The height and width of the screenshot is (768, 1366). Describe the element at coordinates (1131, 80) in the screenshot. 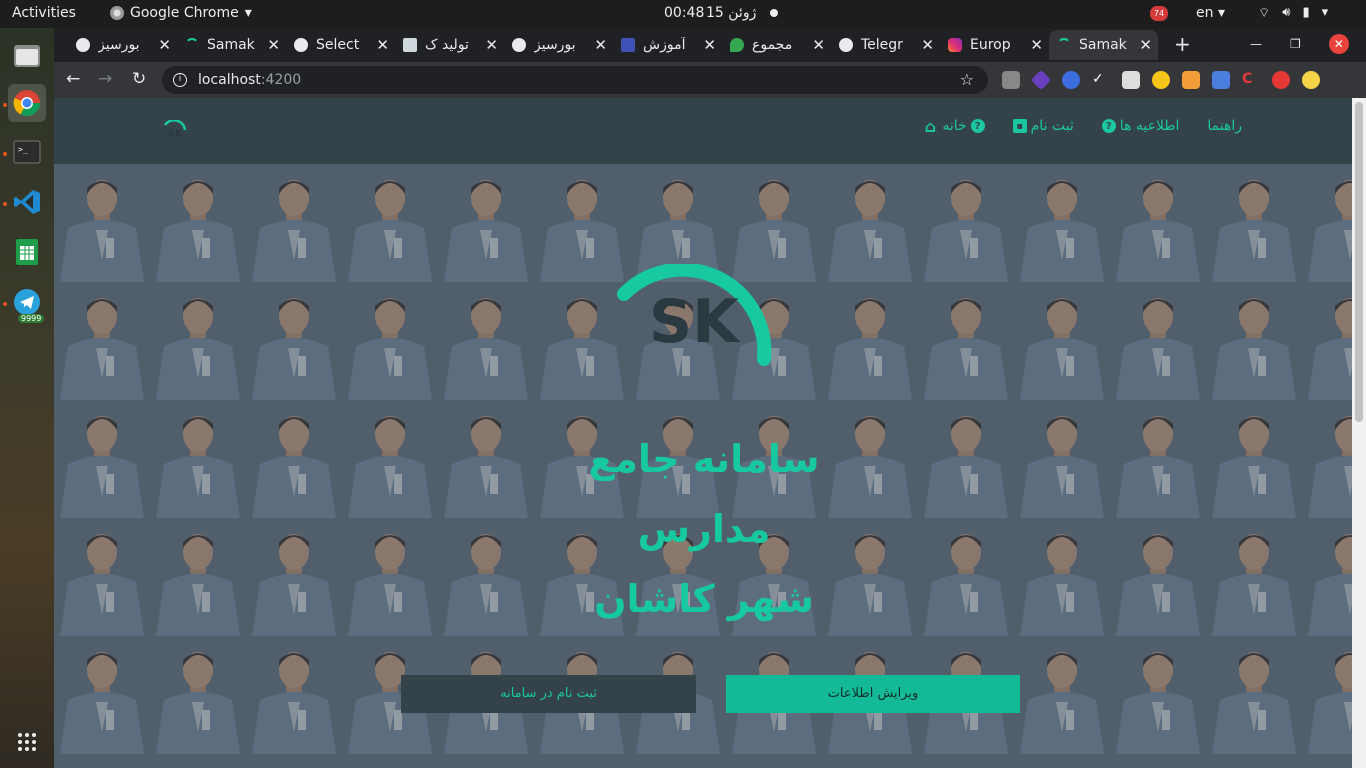

I see `extension-amazon-icon` at that location.